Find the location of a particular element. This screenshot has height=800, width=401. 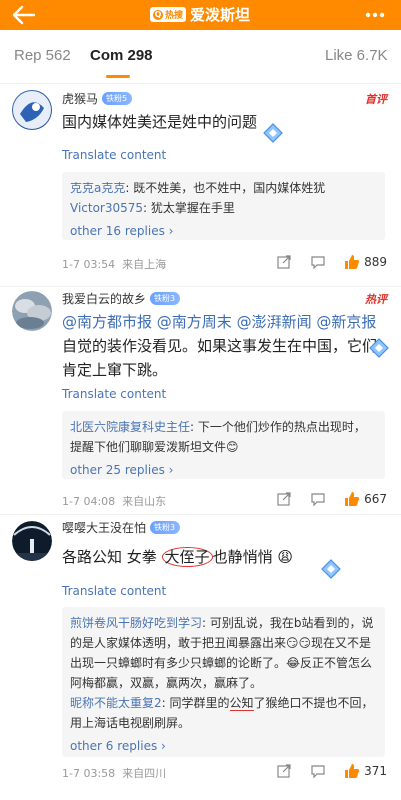

tab-comments: Com 298 is located at coordinates (121, 55).